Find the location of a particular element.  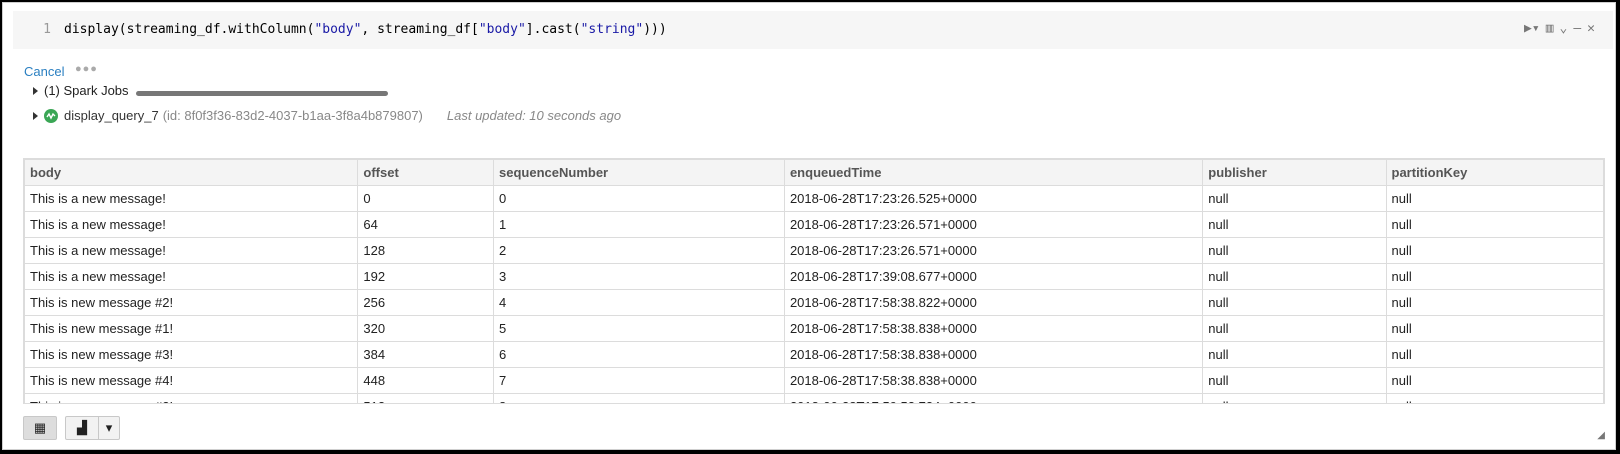

table-cell: 320 is located at coordinates (426, 328).